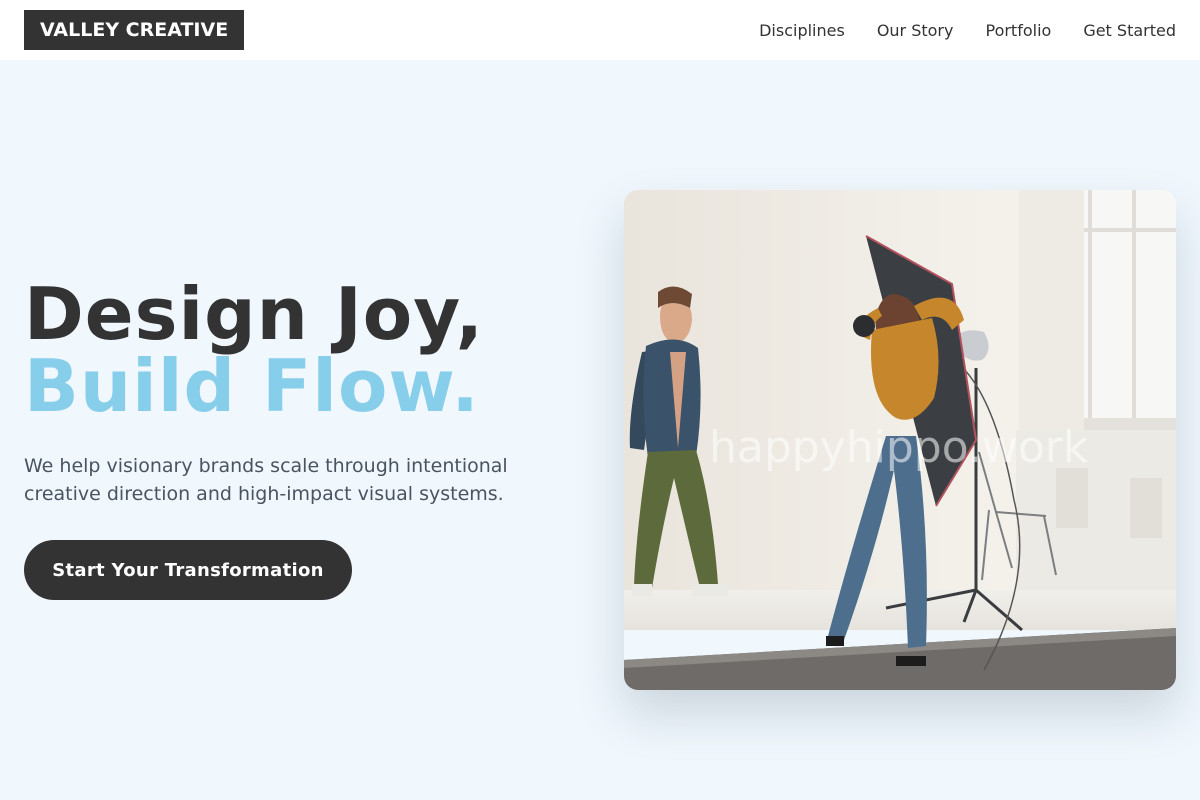 The width and height of the screenshot is (1200, 800). I want to click on nav-link-disciplines: Disciplines, so click(802, 30).